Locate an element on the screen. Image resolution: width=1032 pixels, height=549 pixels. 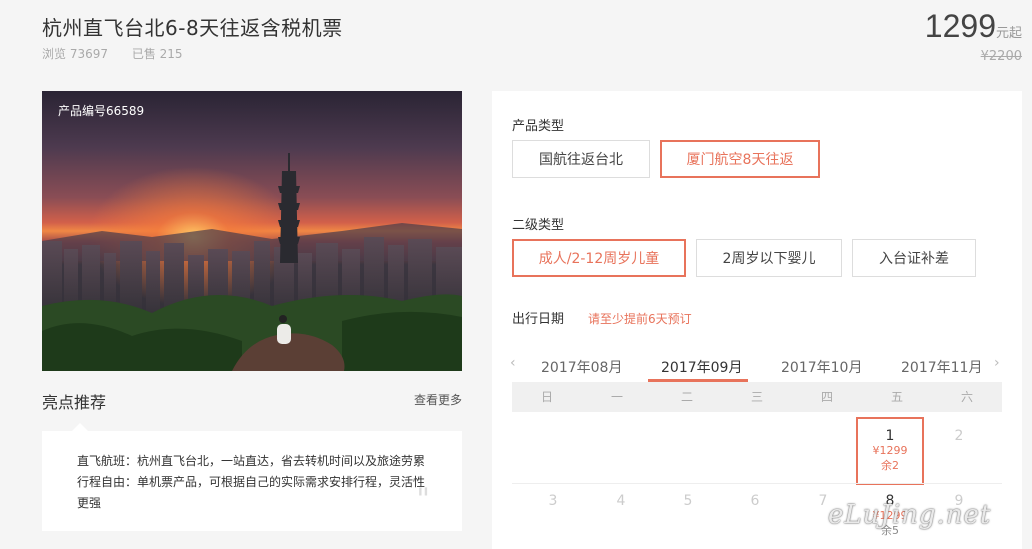
calendar-day-1: 1 ¥1299 余2 is located at coordinates (890, 451).